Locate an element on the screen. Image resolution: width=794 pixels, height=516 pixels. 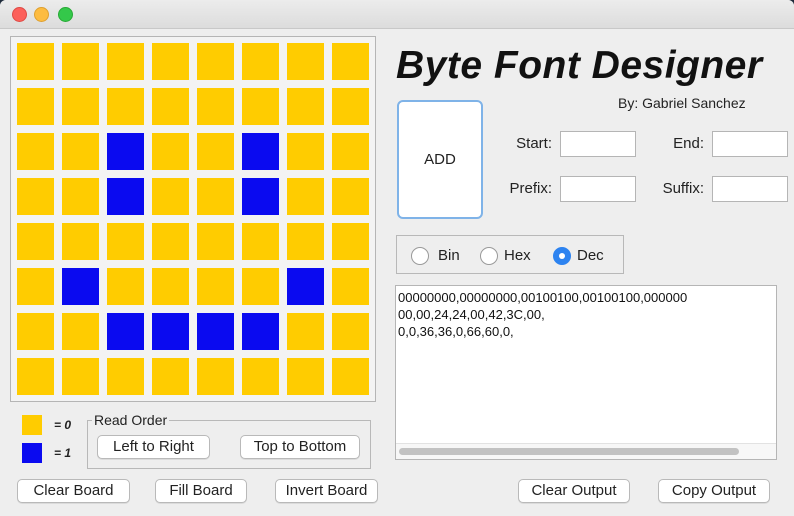
minimize-window-button is located at coordinates (41, 14).